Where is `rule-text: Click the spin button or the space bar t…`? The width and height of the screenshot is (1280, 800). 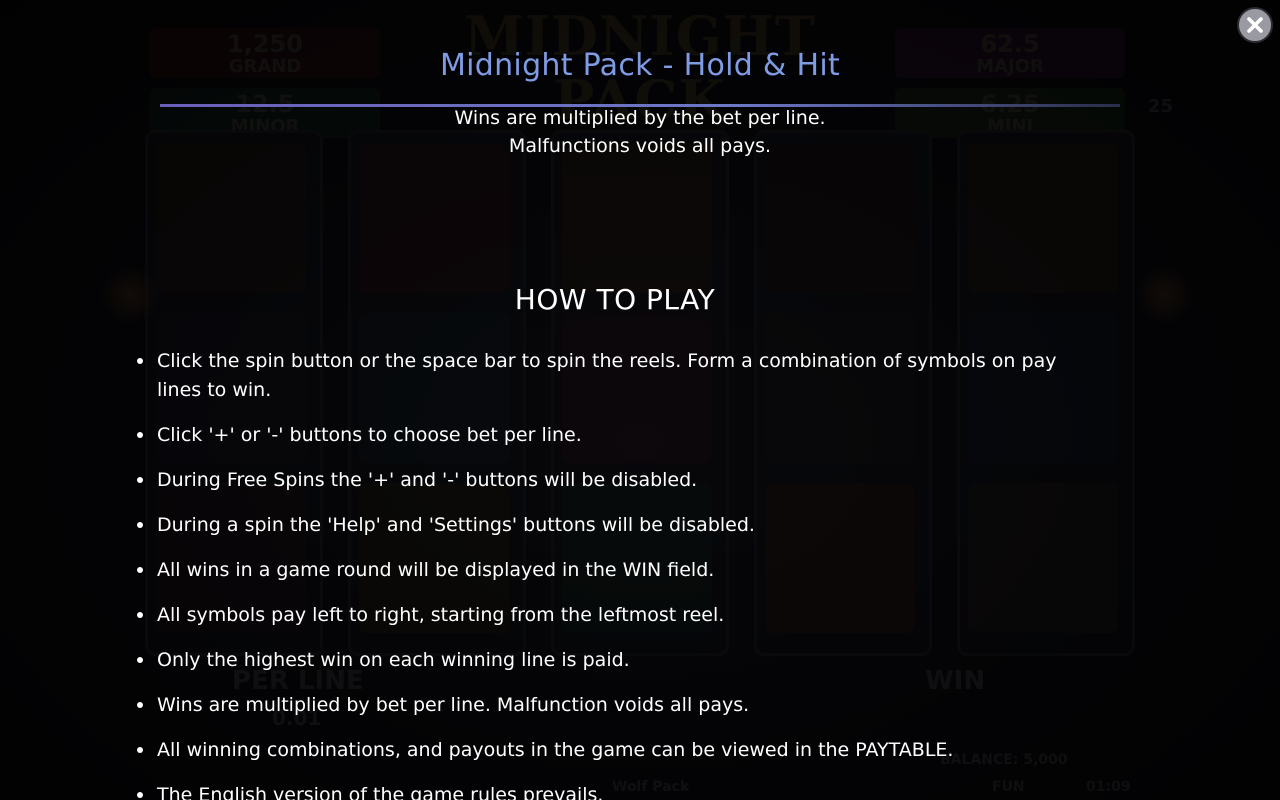
rule-text: Click the spin button or the space bar t… is located at coordinates (607, 375).